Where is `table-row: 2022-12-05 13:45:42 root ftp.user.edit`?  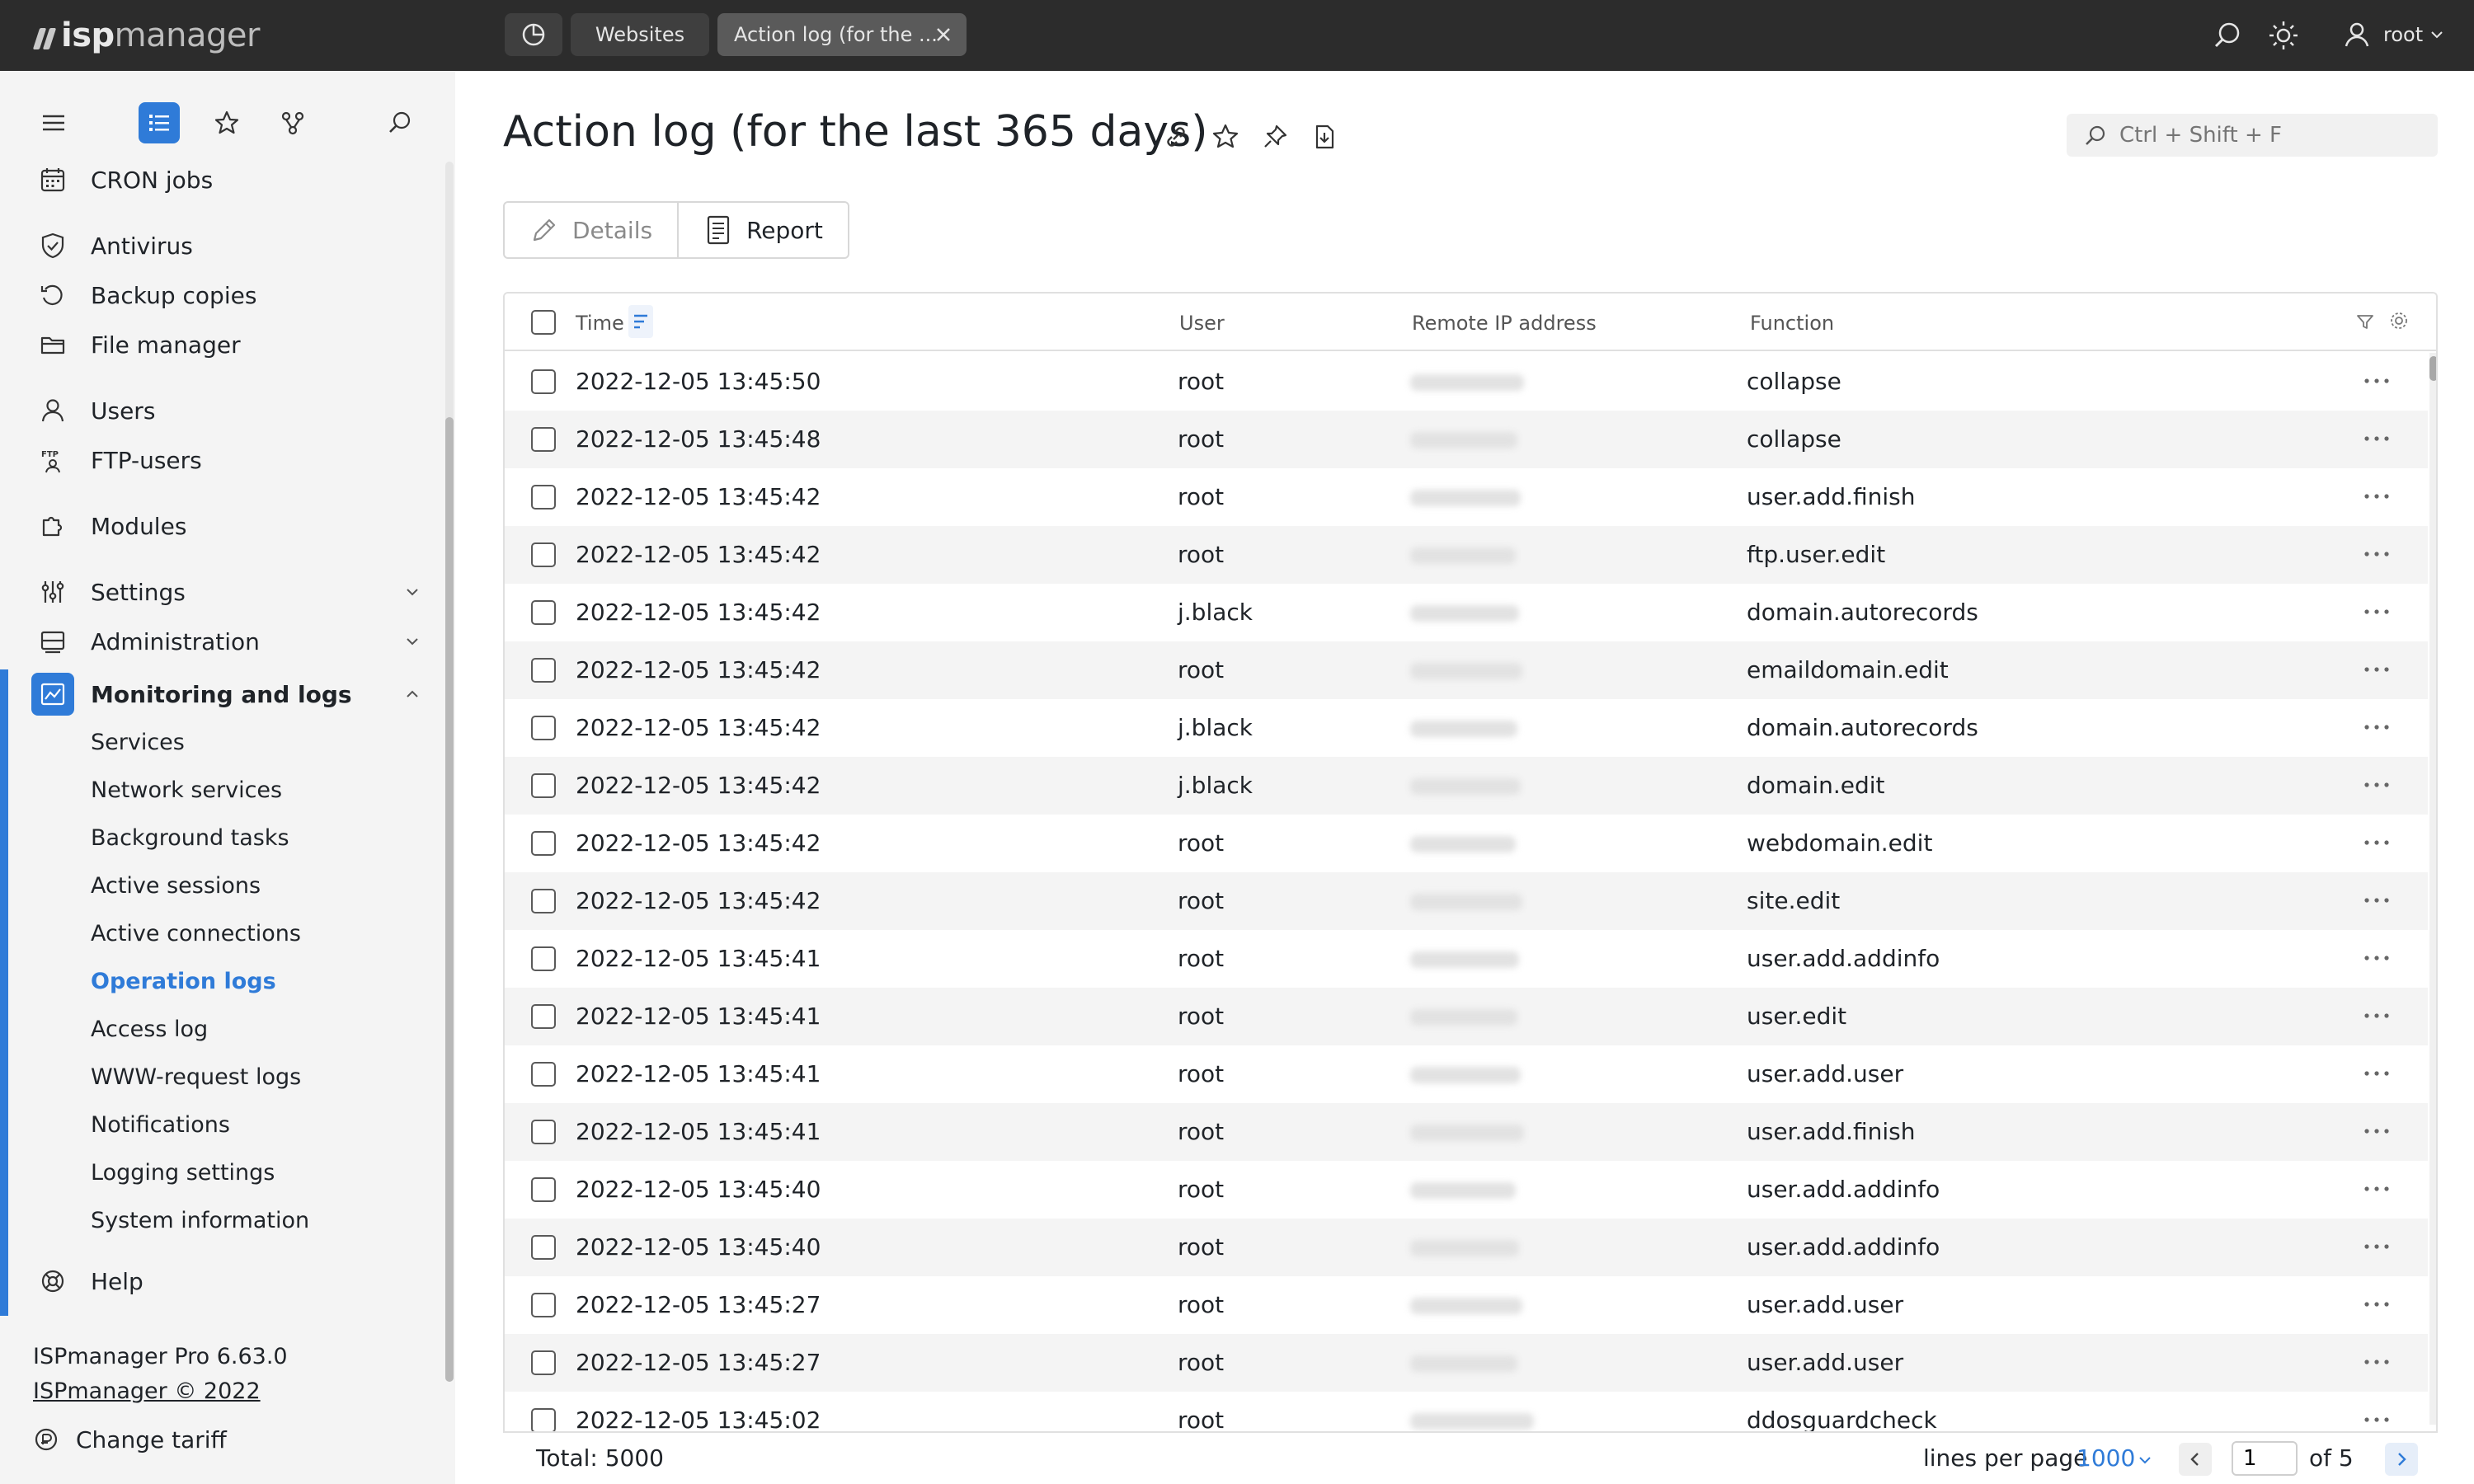
table-row: 2022-12-05 13:45:42 root ftp.user.edit is located at coordinates (1466, 555).